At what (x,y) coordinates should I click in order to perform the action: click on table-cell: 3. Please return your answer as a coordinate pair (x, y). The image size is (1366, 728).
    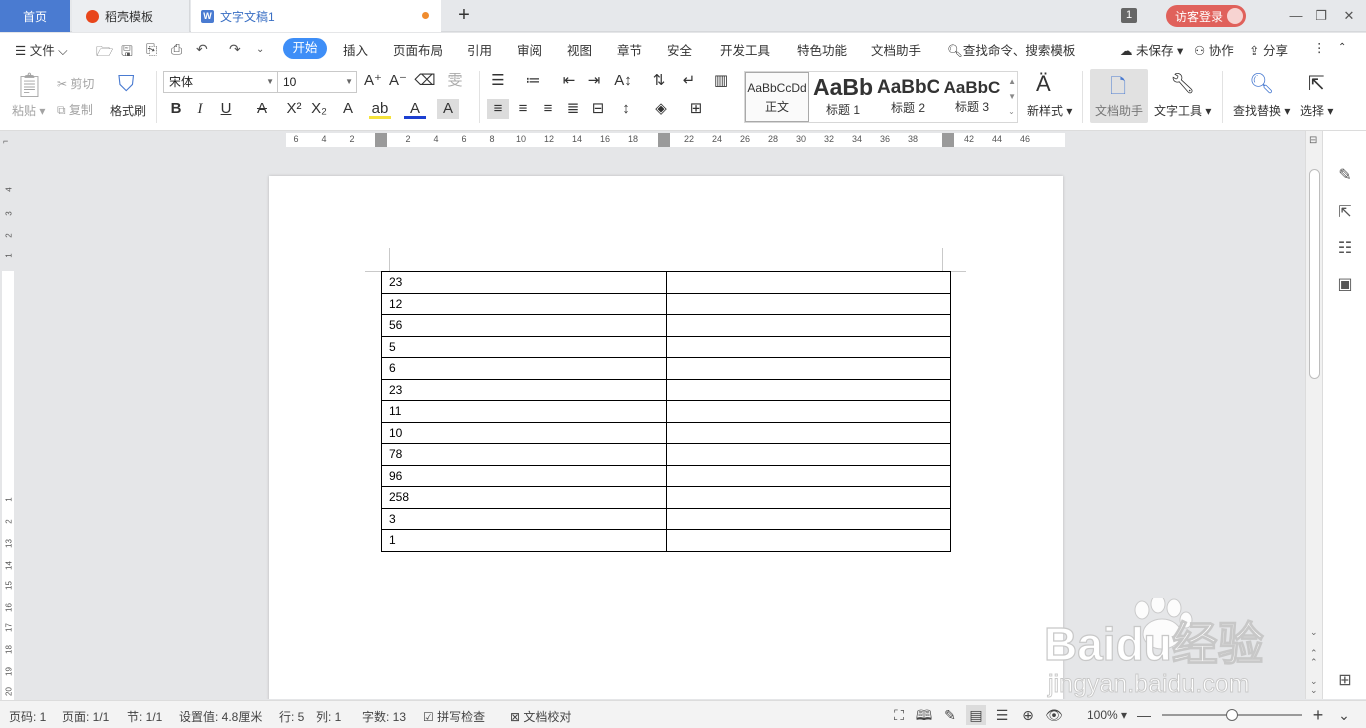
    Looking at the image, I should click on (524, 518).